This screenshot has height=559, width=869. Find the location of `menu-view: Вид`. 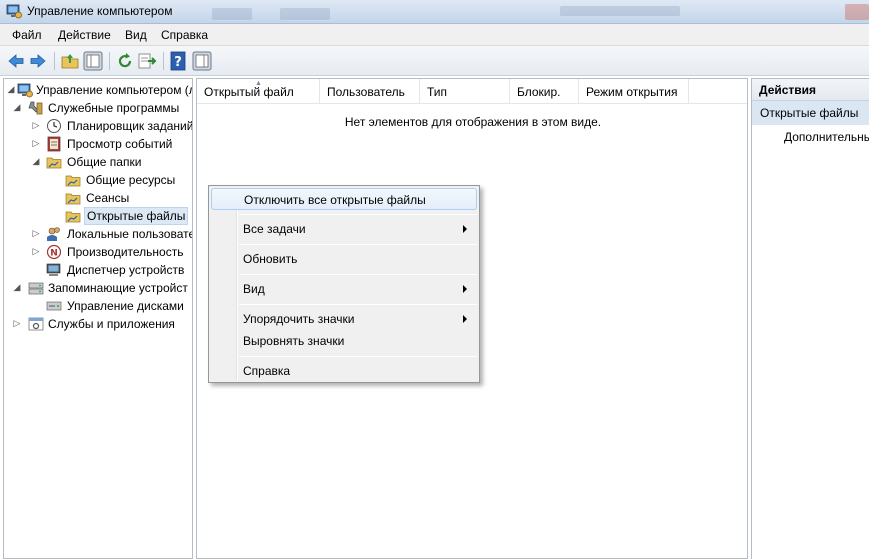

menu-view: Вид is located at coordinates (136, 35).